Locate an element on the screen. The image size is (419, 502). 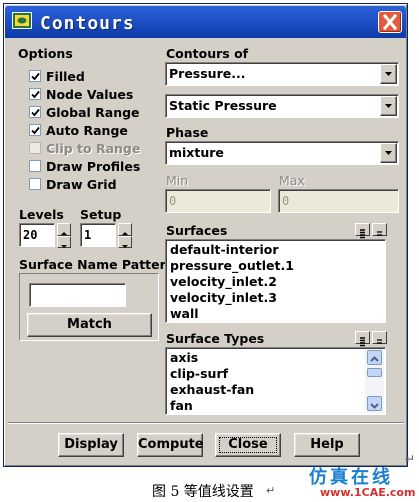
contours-of-label: Contours of is located at coordinates (207, 53).